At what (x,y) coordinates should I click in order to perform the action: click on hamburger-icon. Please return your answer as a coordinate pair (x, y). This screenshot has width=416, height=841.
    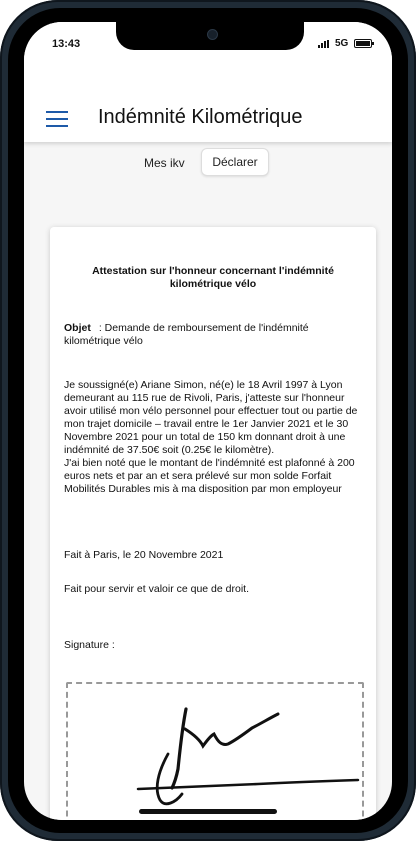
    Looking at the image, I should click on (57, 119).